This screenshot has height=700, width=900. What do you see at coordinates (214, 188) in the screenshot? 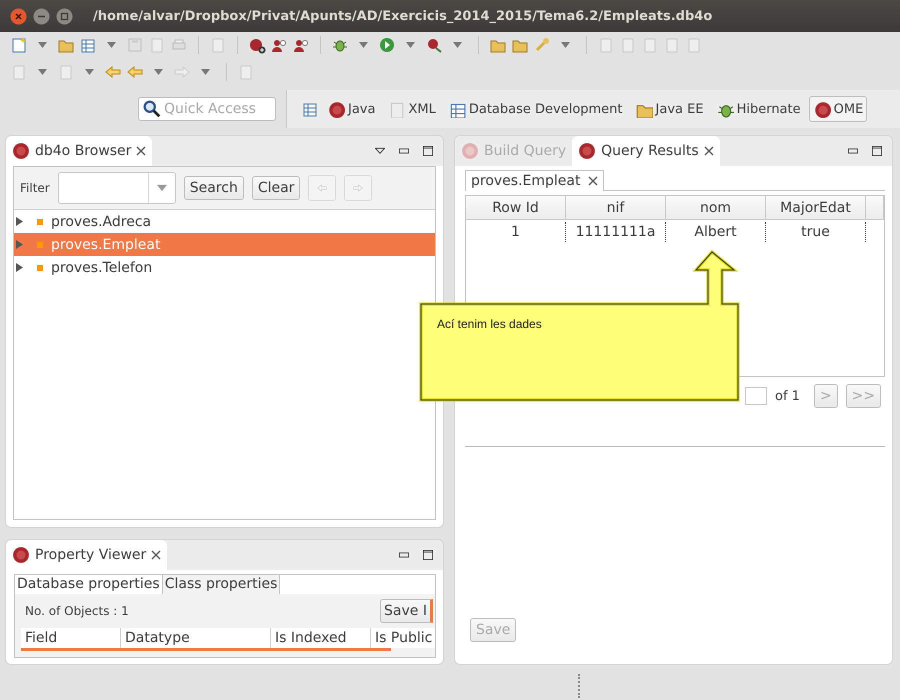
I see `search-button: Search` at bounding box center [214, 188].